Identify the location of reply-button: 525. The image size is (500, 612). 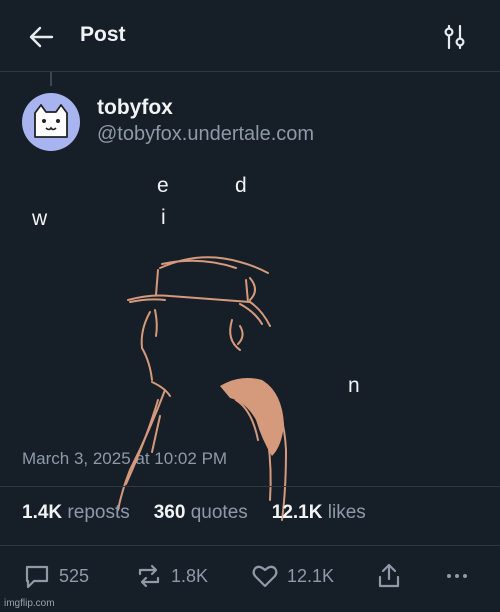
(55, 576).